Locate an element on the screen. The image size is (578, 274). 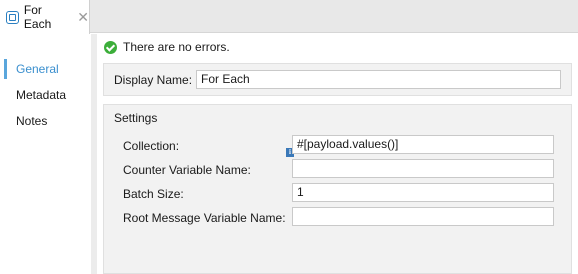
display-name-label: Display Name: is located at coordinates (153, 80).